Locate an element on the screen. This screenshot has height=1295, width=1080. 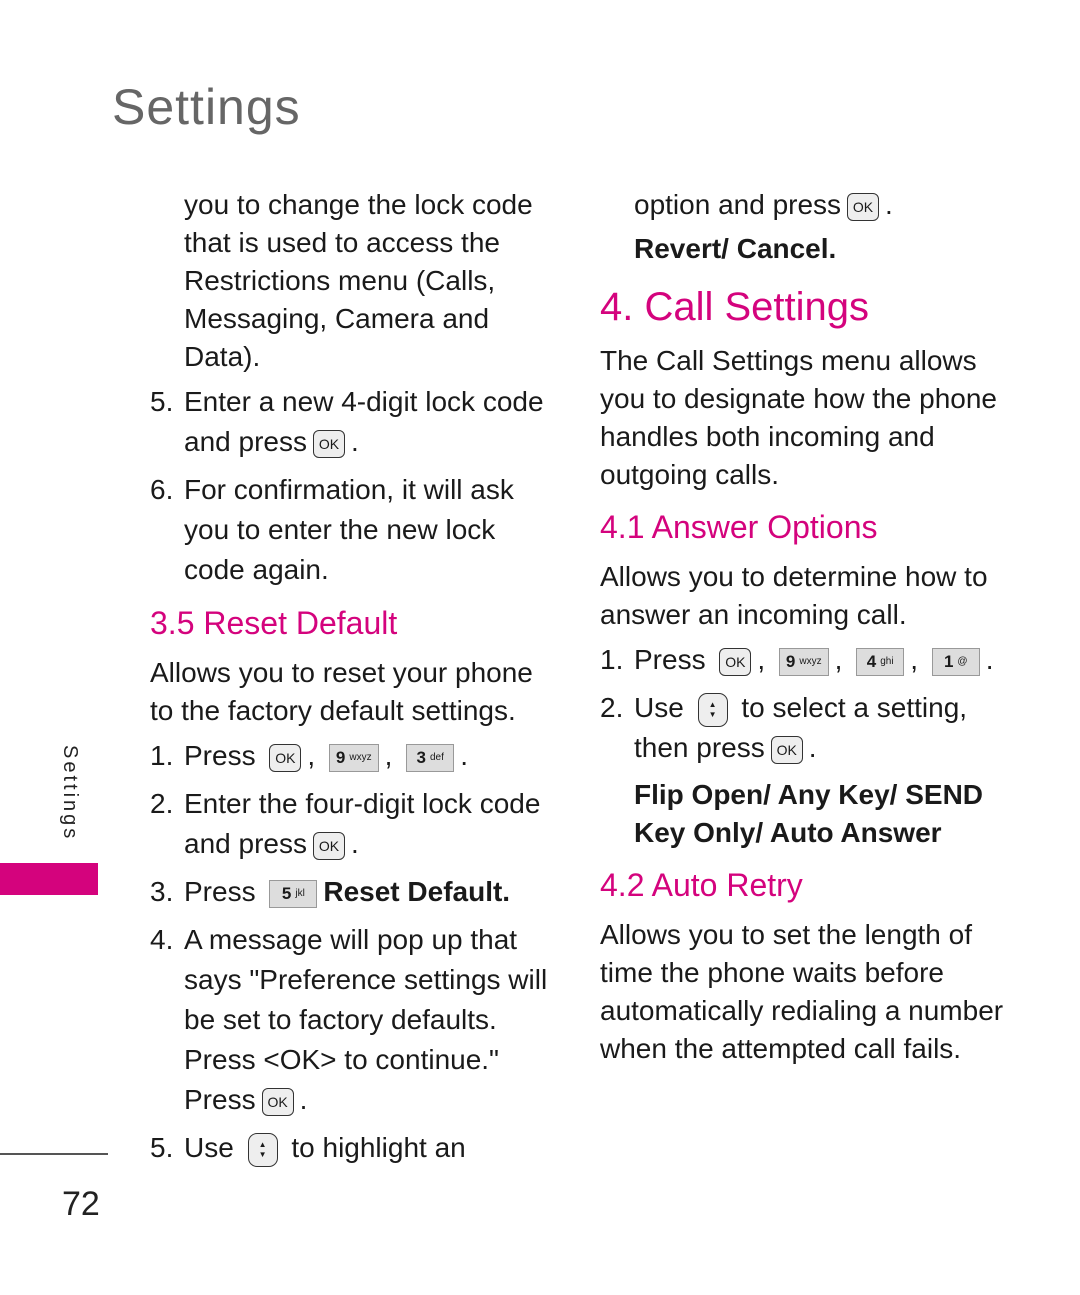
key-1-voicemail-icon: 1 @ is located at coordinates (955, 661).